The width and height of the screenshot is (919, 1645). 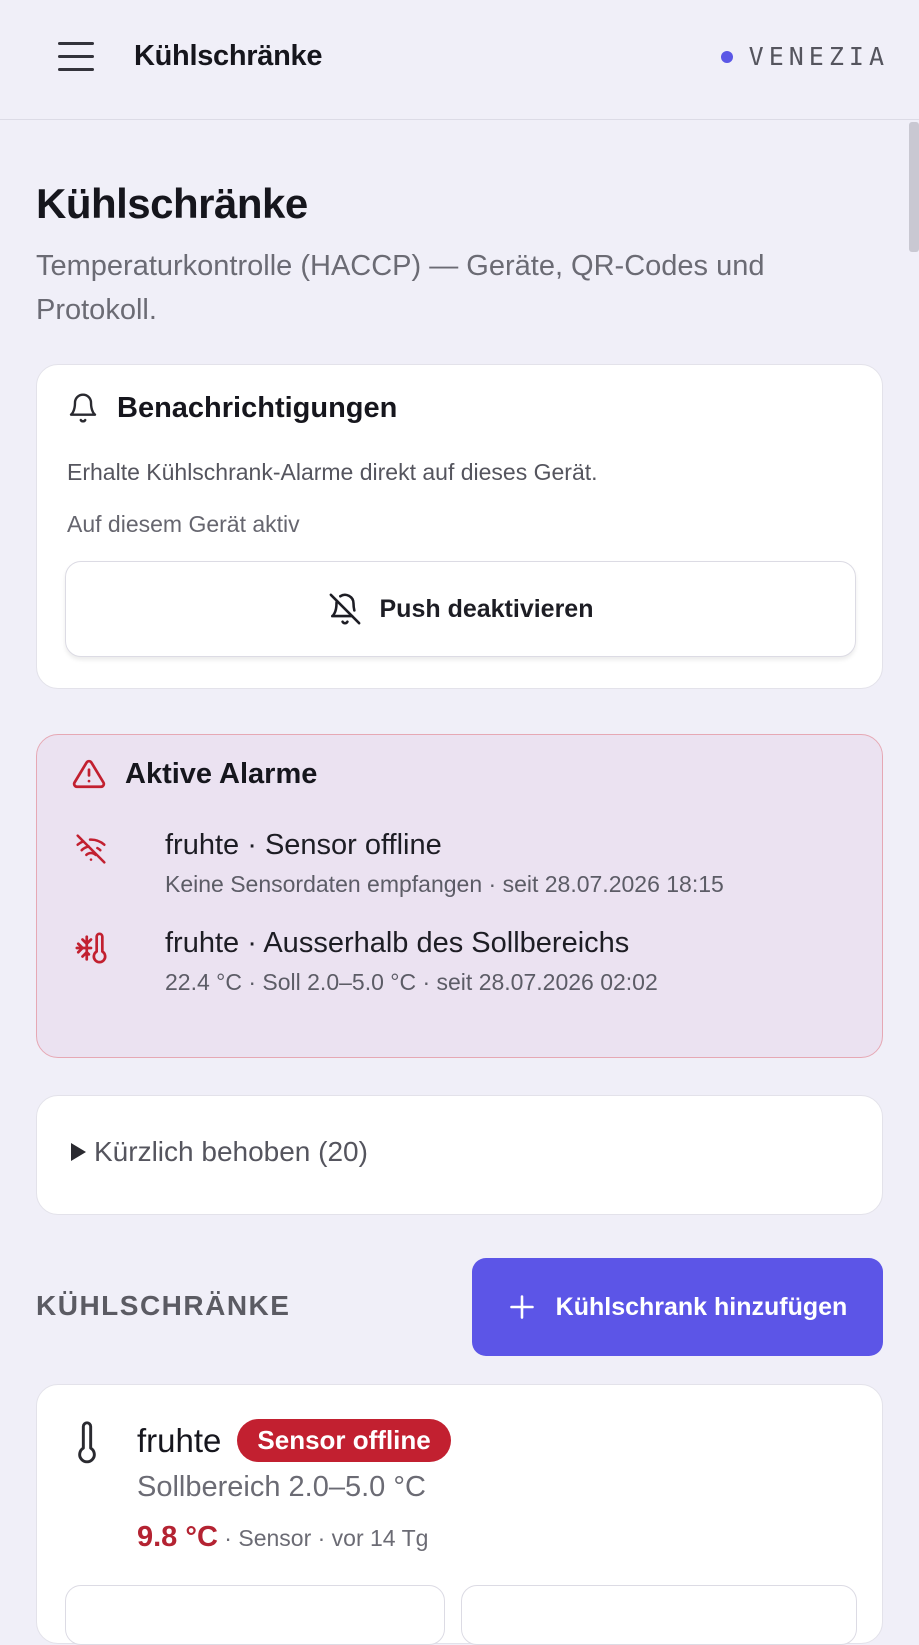 What do you see at coordinates (76, 57) in the screenshot?
I see `hamburger-menu-icon` at bounding box center [76, 57].